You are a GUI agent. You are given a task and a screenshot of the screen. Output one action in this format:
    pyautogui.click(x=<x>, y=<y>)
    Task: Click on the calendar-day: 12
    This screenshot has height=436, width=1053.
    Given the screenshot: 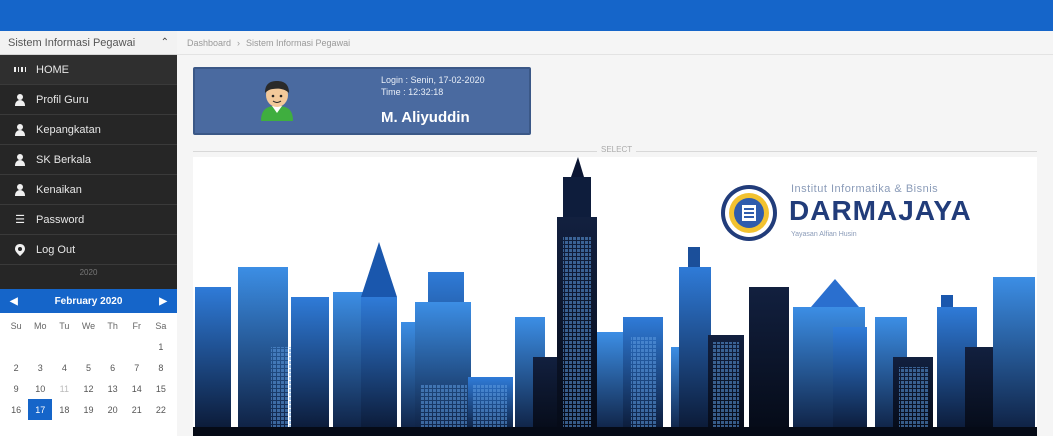 What is the action you would take?
    pyautogui.click(x=88, y=388)
    